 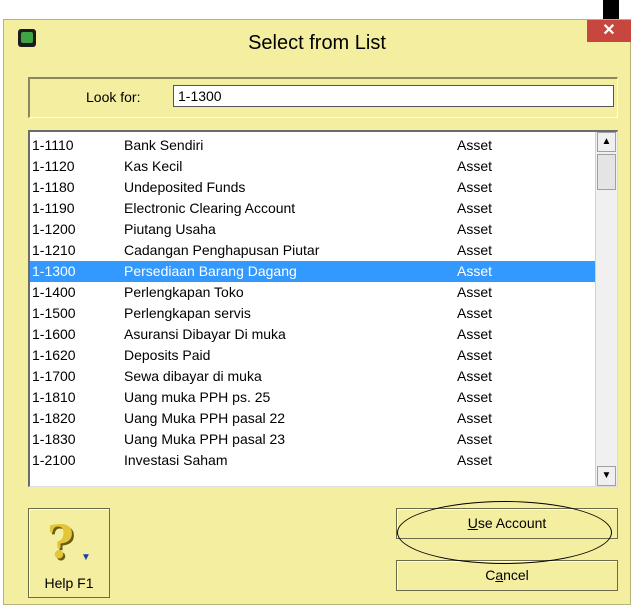 I want to click on cancel-button: Cancel, so click(x=507, y=575).